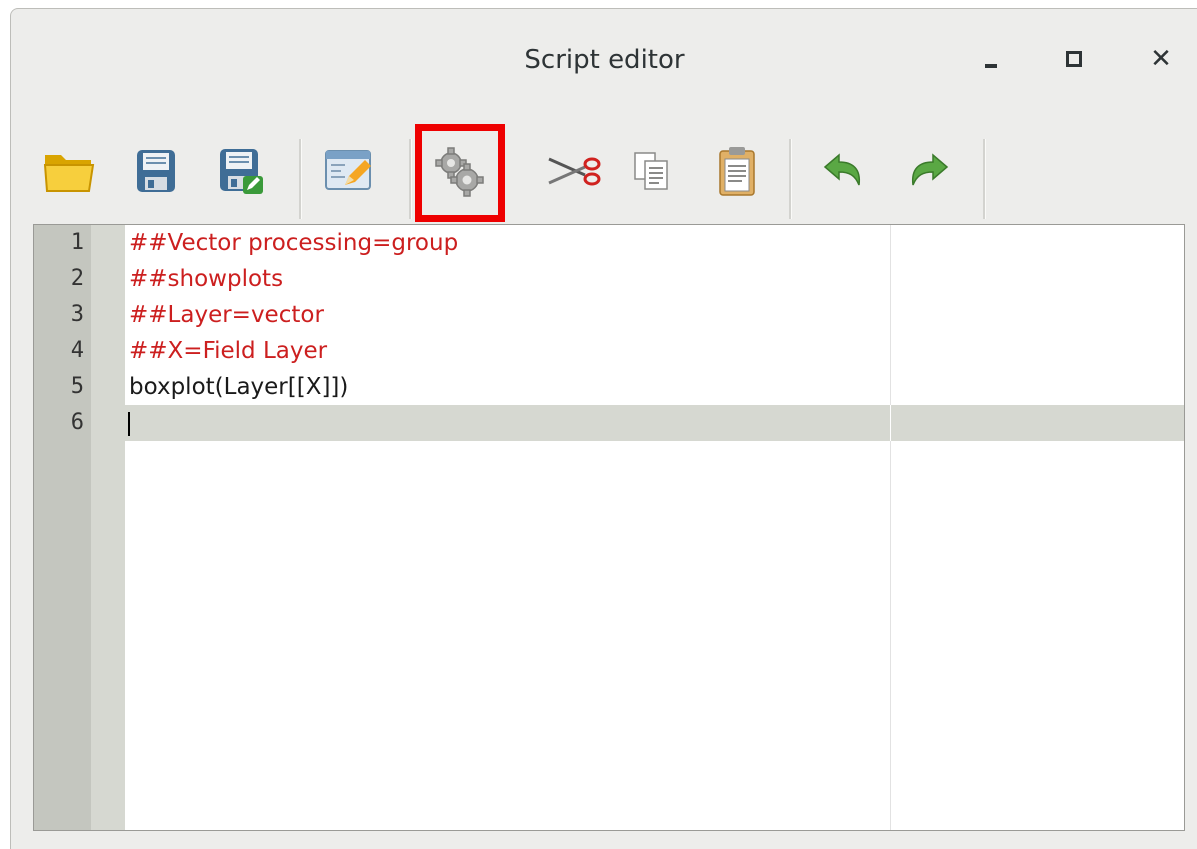 The image size is (1197, 849). Describe the element at coordinates (991, 59) in the screenshot. I see `minimize-button` at that location.